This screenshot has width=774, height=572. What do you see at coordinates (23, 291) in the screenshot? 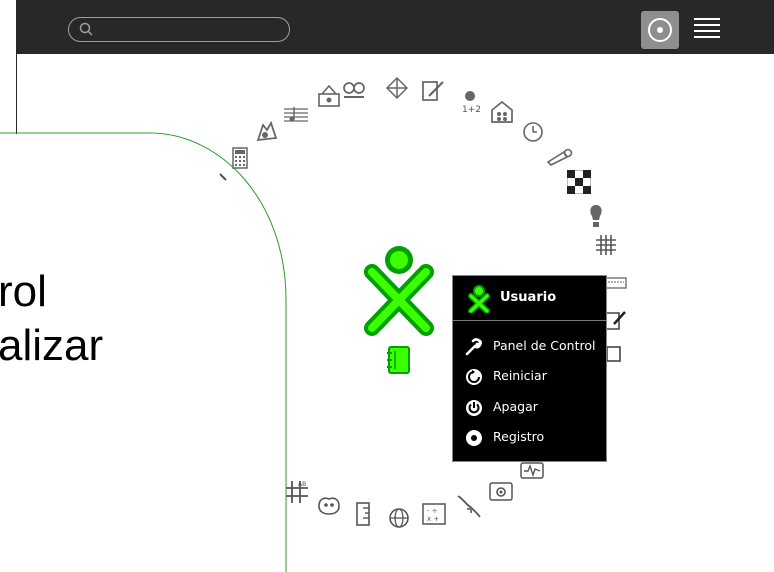
I see `callout-text-line-1: rol` at bounding box center [23, 291].